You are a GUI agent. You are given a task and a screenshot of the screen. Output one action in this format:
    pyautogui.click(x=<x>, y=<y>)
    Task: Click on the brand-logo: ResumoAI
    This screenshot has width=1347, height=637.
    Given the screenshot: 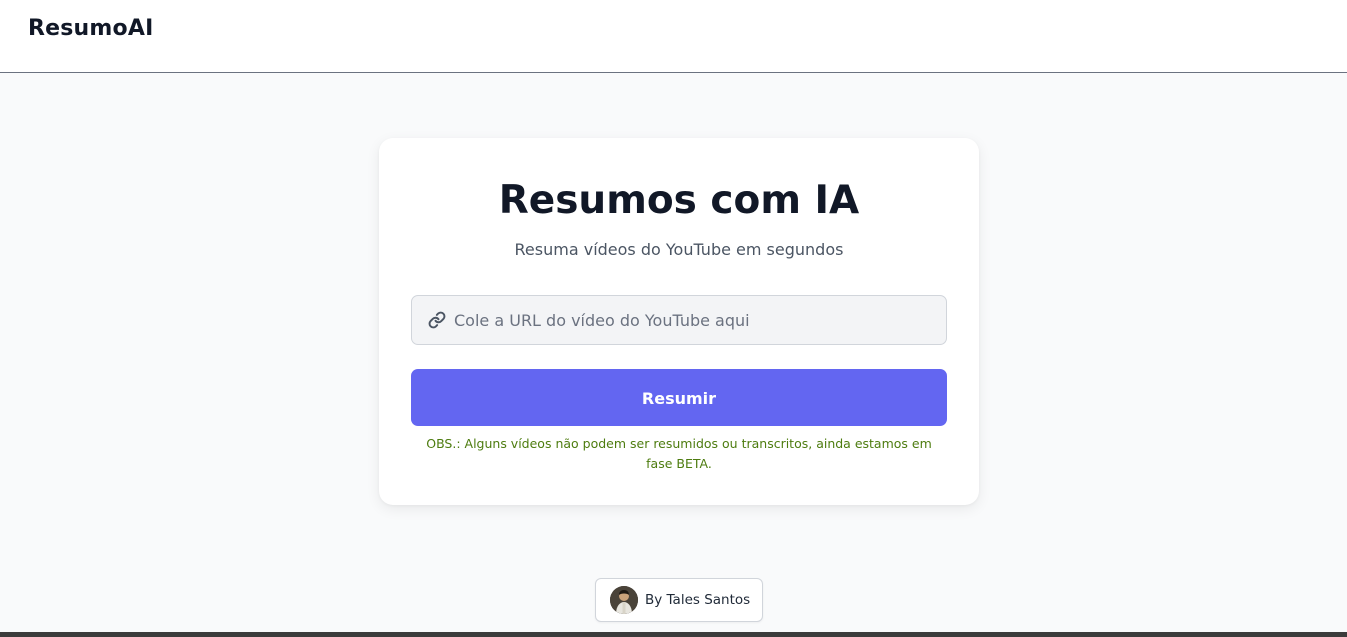 What is the action you would take?
    pyautogui.click(x=90, y=28)
    